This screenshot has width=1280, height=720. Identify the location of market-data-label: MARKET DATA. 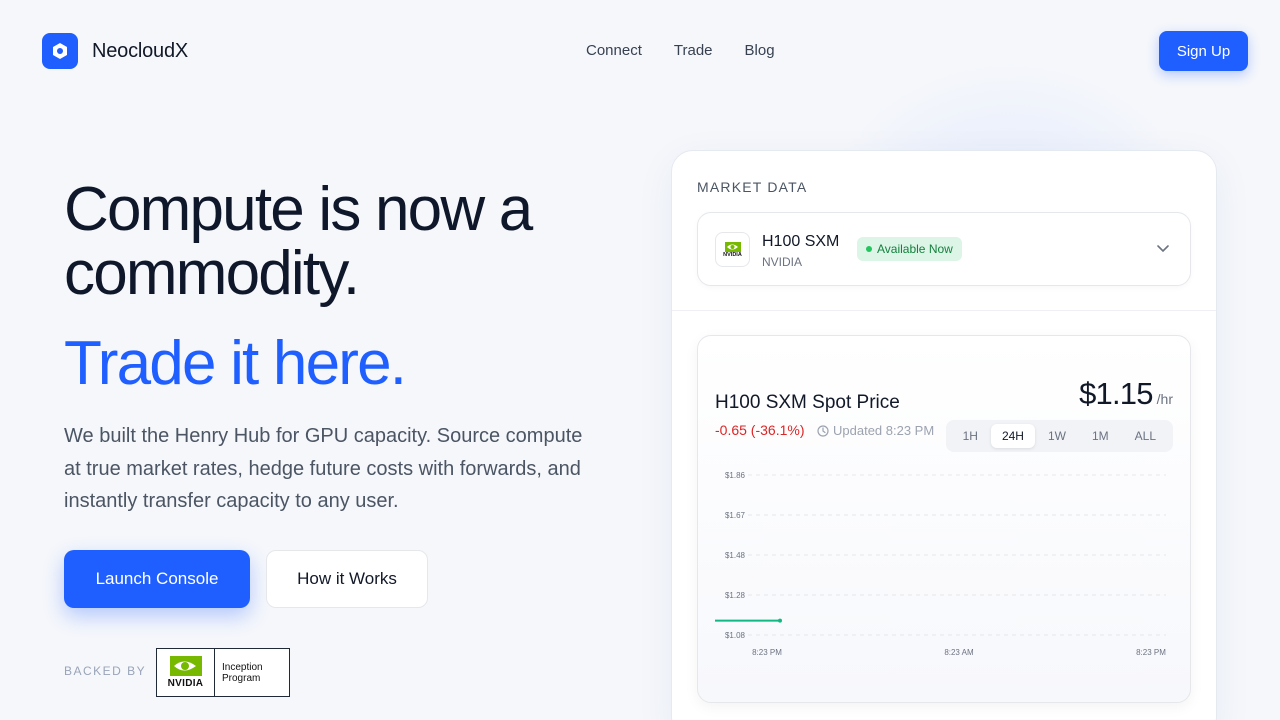
(752, 187).